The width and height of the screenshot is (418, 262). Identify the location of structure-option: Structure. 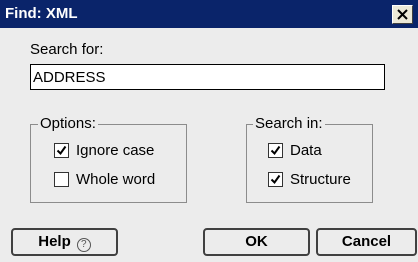
(315, 180).